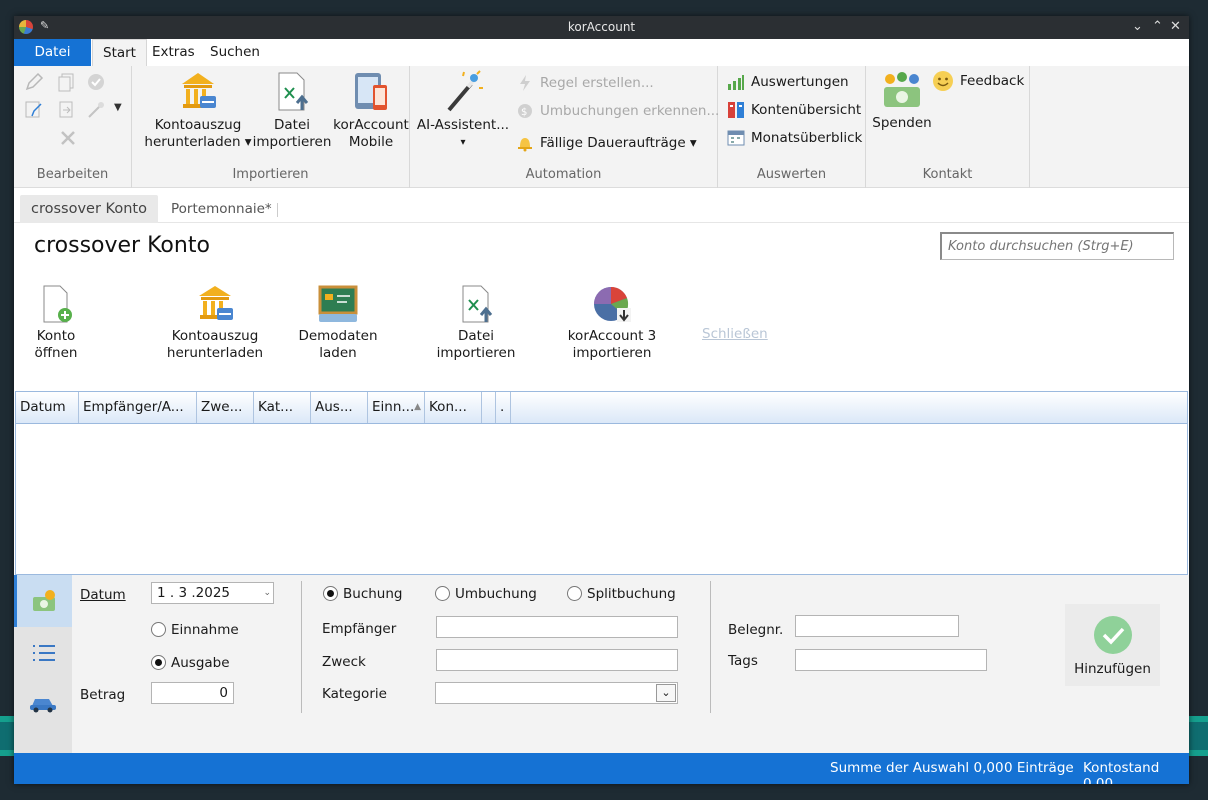  I want to click on konto-oeffnen-button: Konto öffnen, so click(56, 323).